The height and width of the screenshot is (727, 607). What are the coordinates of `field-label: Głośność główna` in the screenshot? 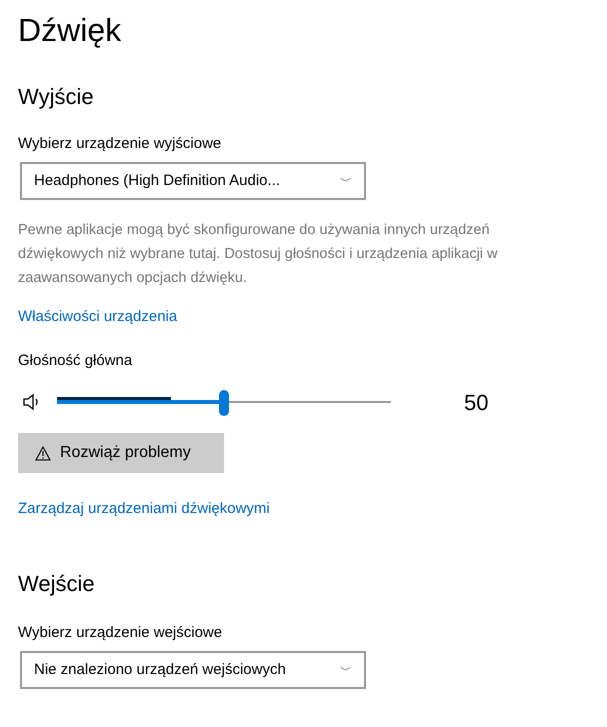 It's located at (75, 360).